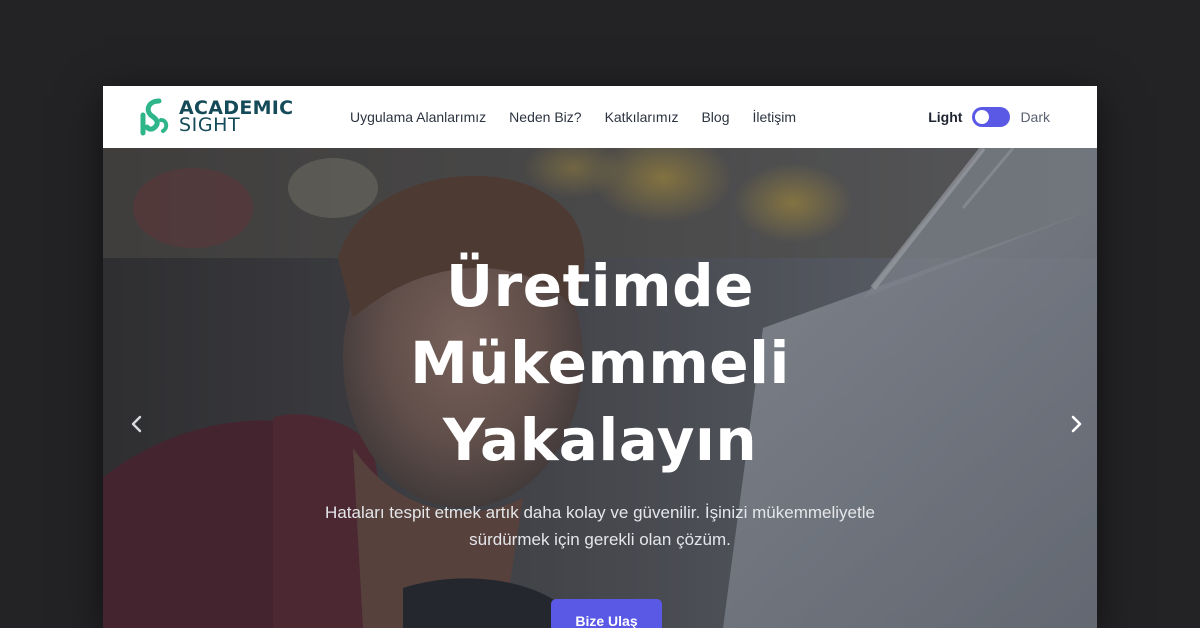 This screenshot has width=1200, height=628. I want to click on contact-us-button: Bize Ulaş, so click(606, 613).